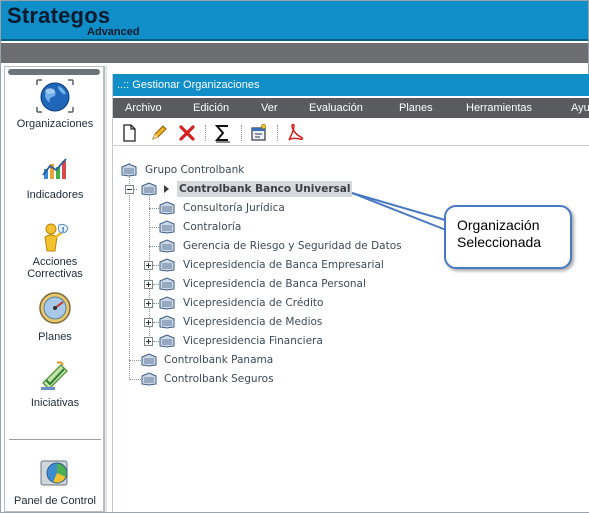  What do you see at coordinates (253, 341) in the screenshot?
I see `tree-label: Vicepresidencia Financiera` at bounding box center [253, 341].